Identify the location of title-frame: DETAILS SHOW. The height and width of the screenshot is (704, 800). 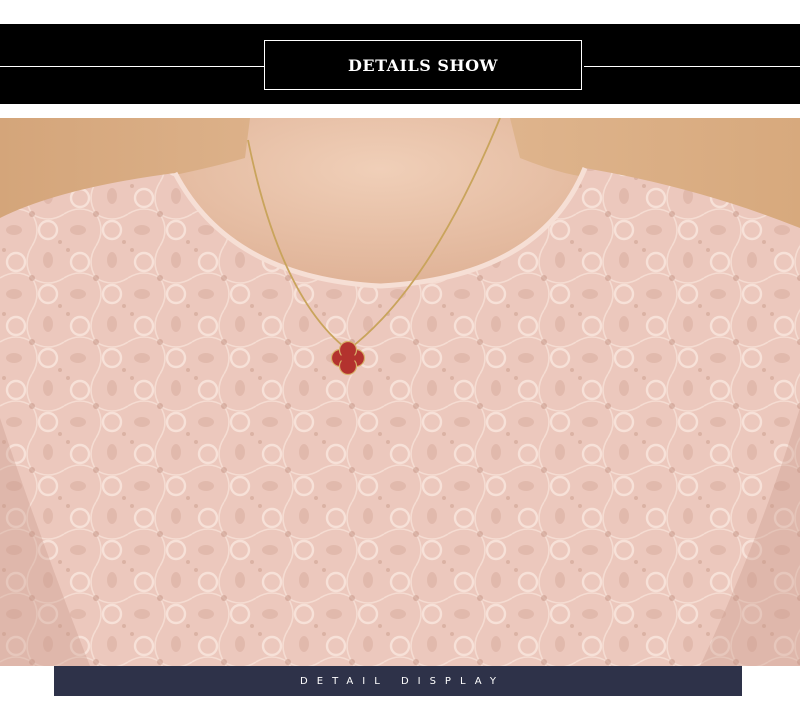
(423, 65).